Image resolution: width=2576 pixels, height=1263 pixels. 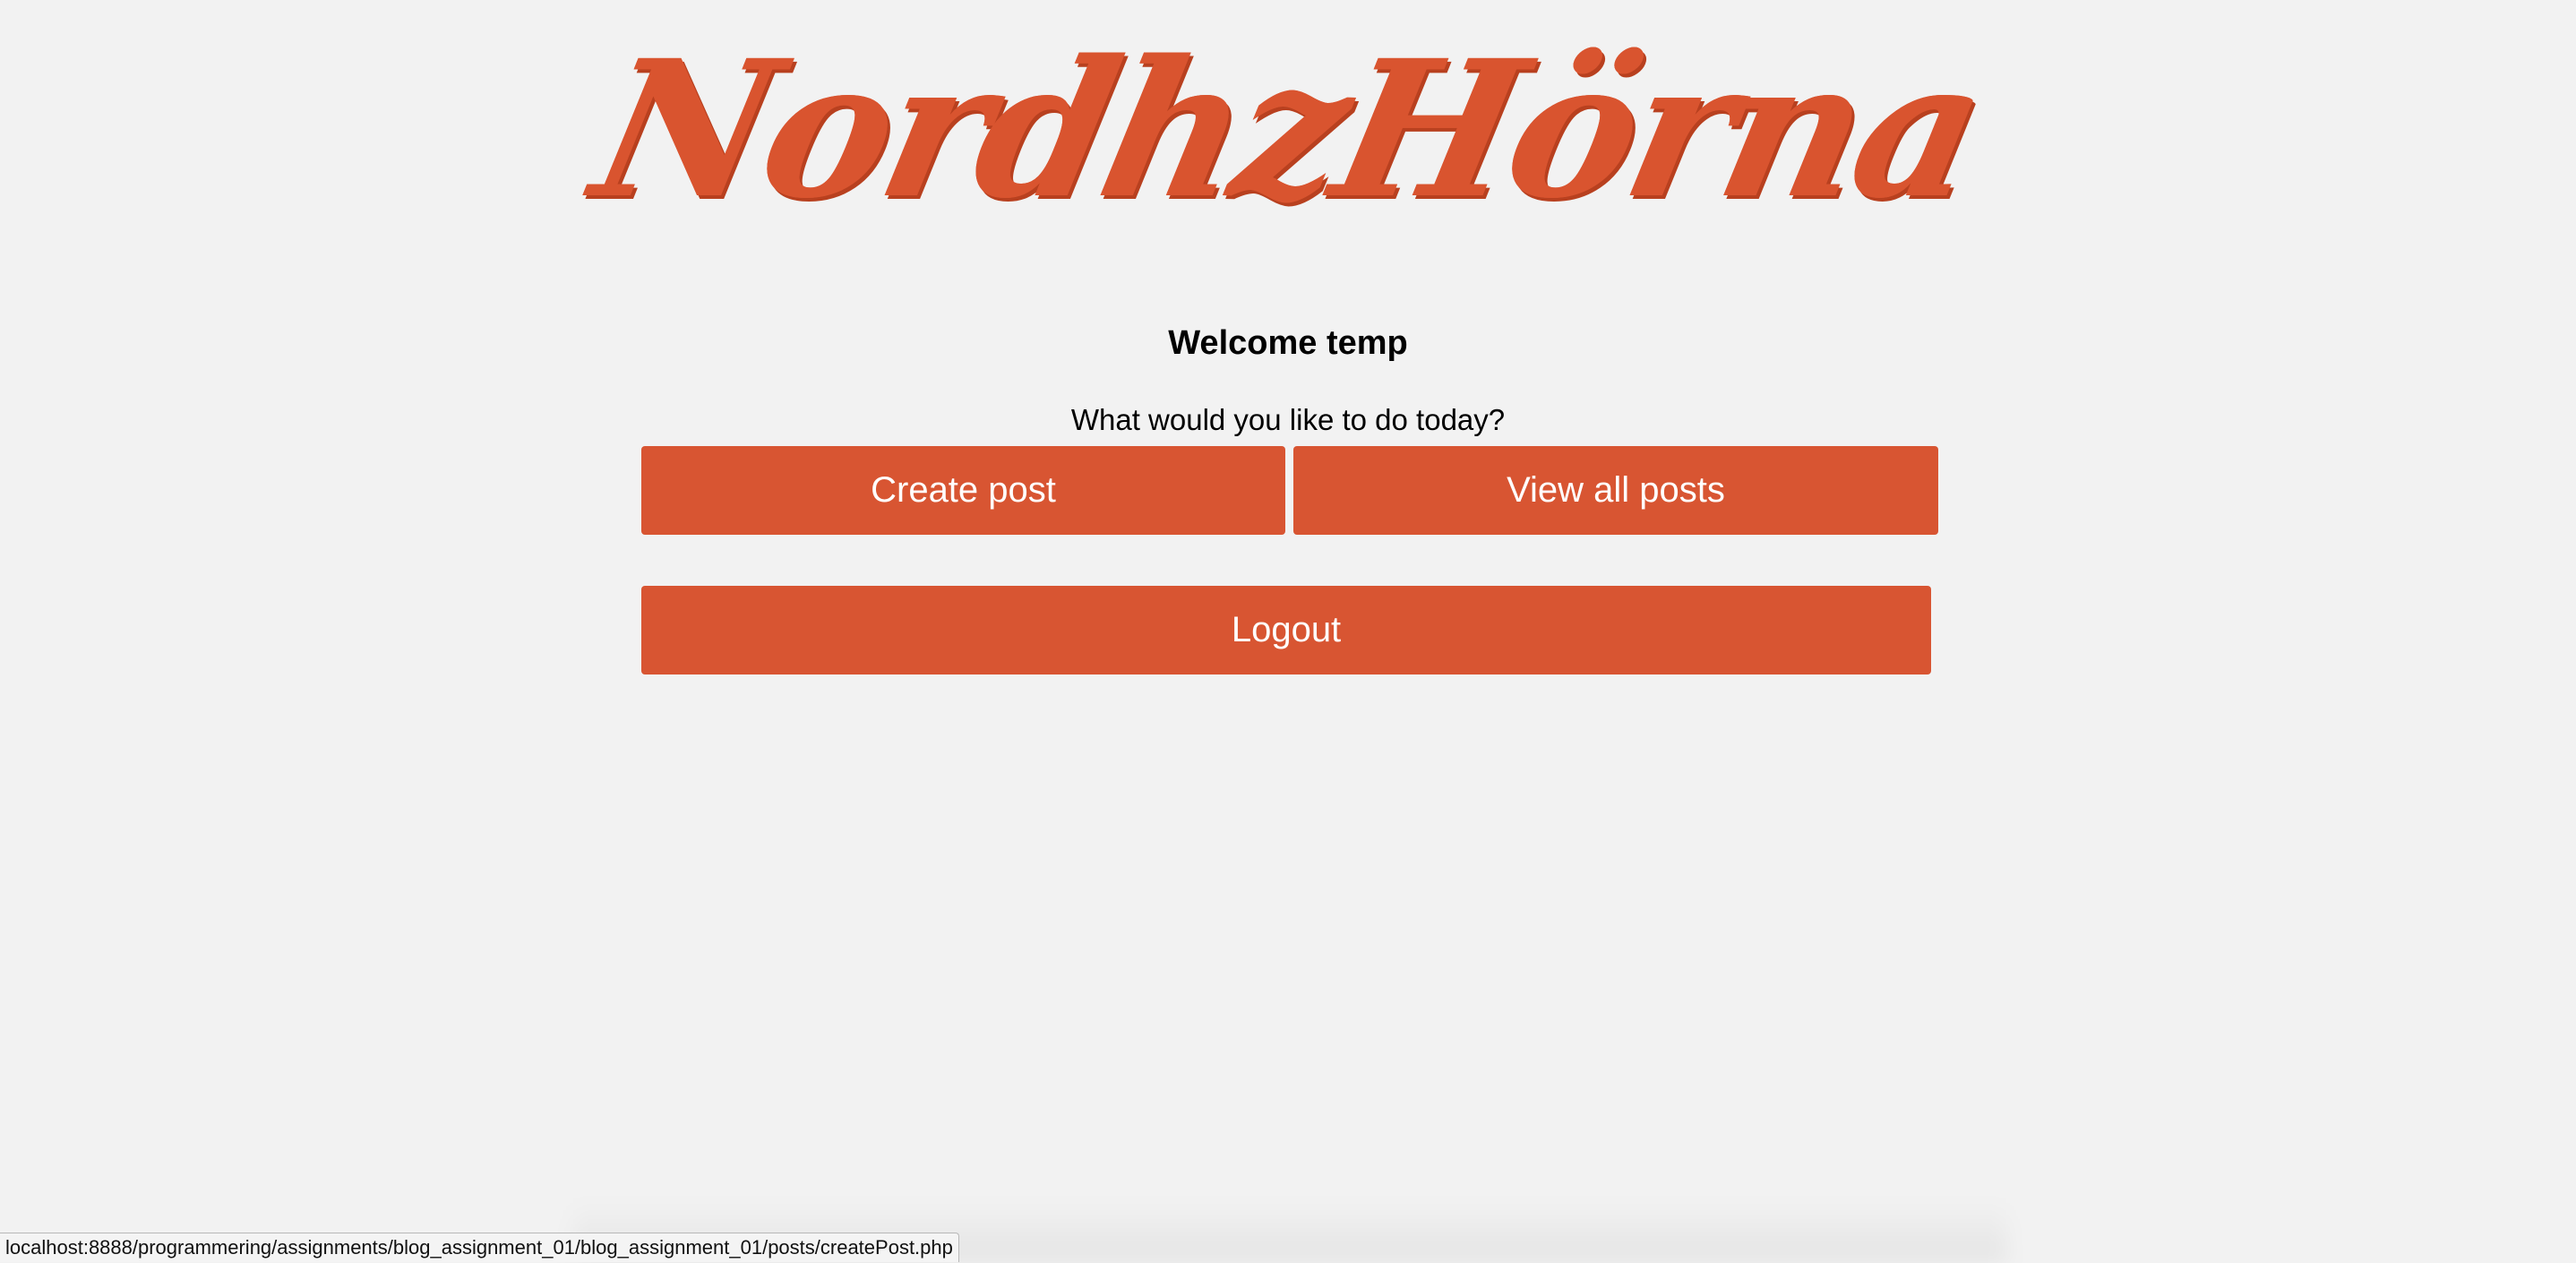 What do you see at coordinates (963, 490) in the screenshot?
I see `create-post-button: Create post` at bounding box center [963, 490].